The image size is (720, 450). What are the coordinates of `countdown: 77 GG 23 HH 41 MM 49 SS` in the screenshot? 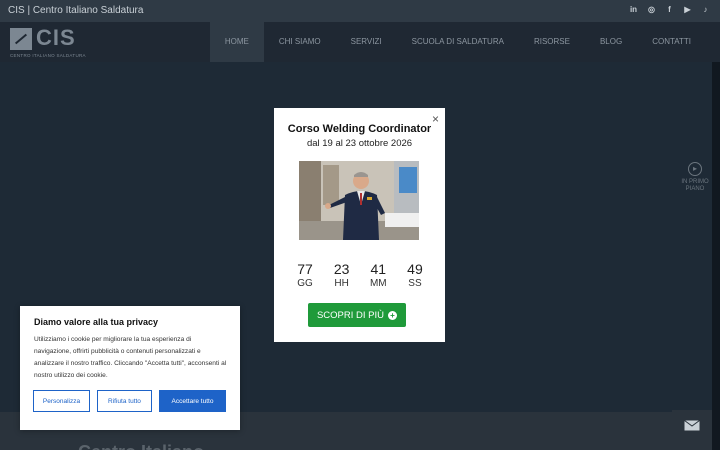 It's located at (360, 275).